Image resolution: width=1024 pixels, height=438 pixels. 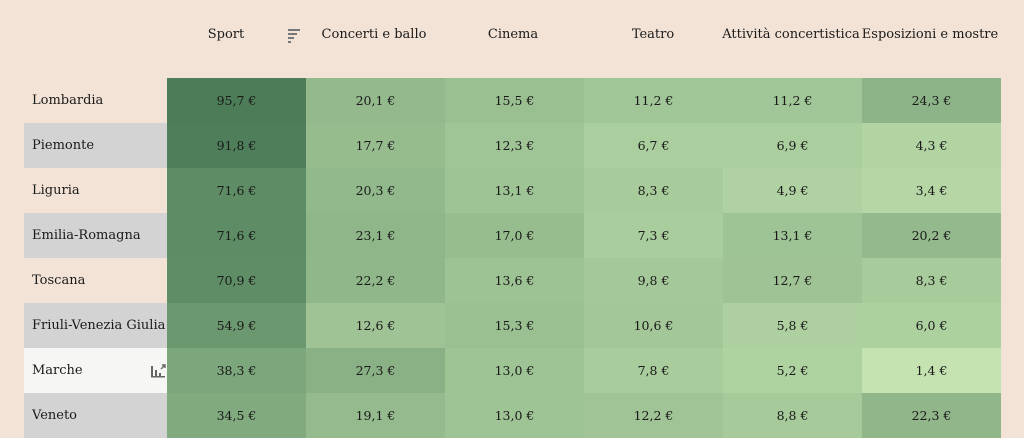 I want to click on heatmap-cell: 5,2 €, so click(x=792, y=370).